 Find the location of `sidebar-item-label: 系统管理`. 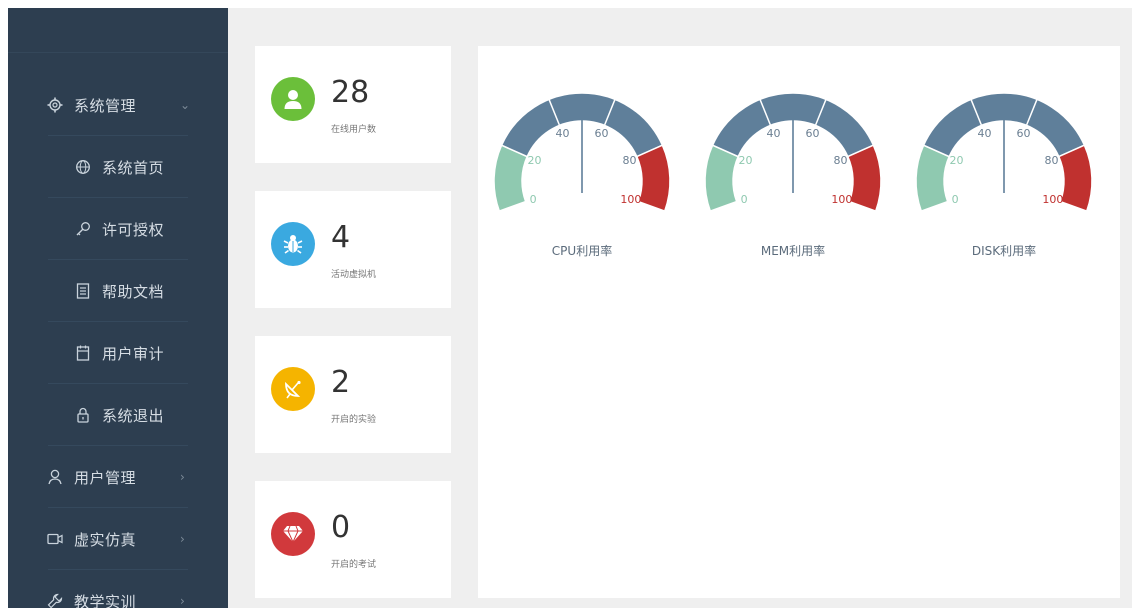

sidebar-item-label: 系统管理 is located at coordinates (105, 105).